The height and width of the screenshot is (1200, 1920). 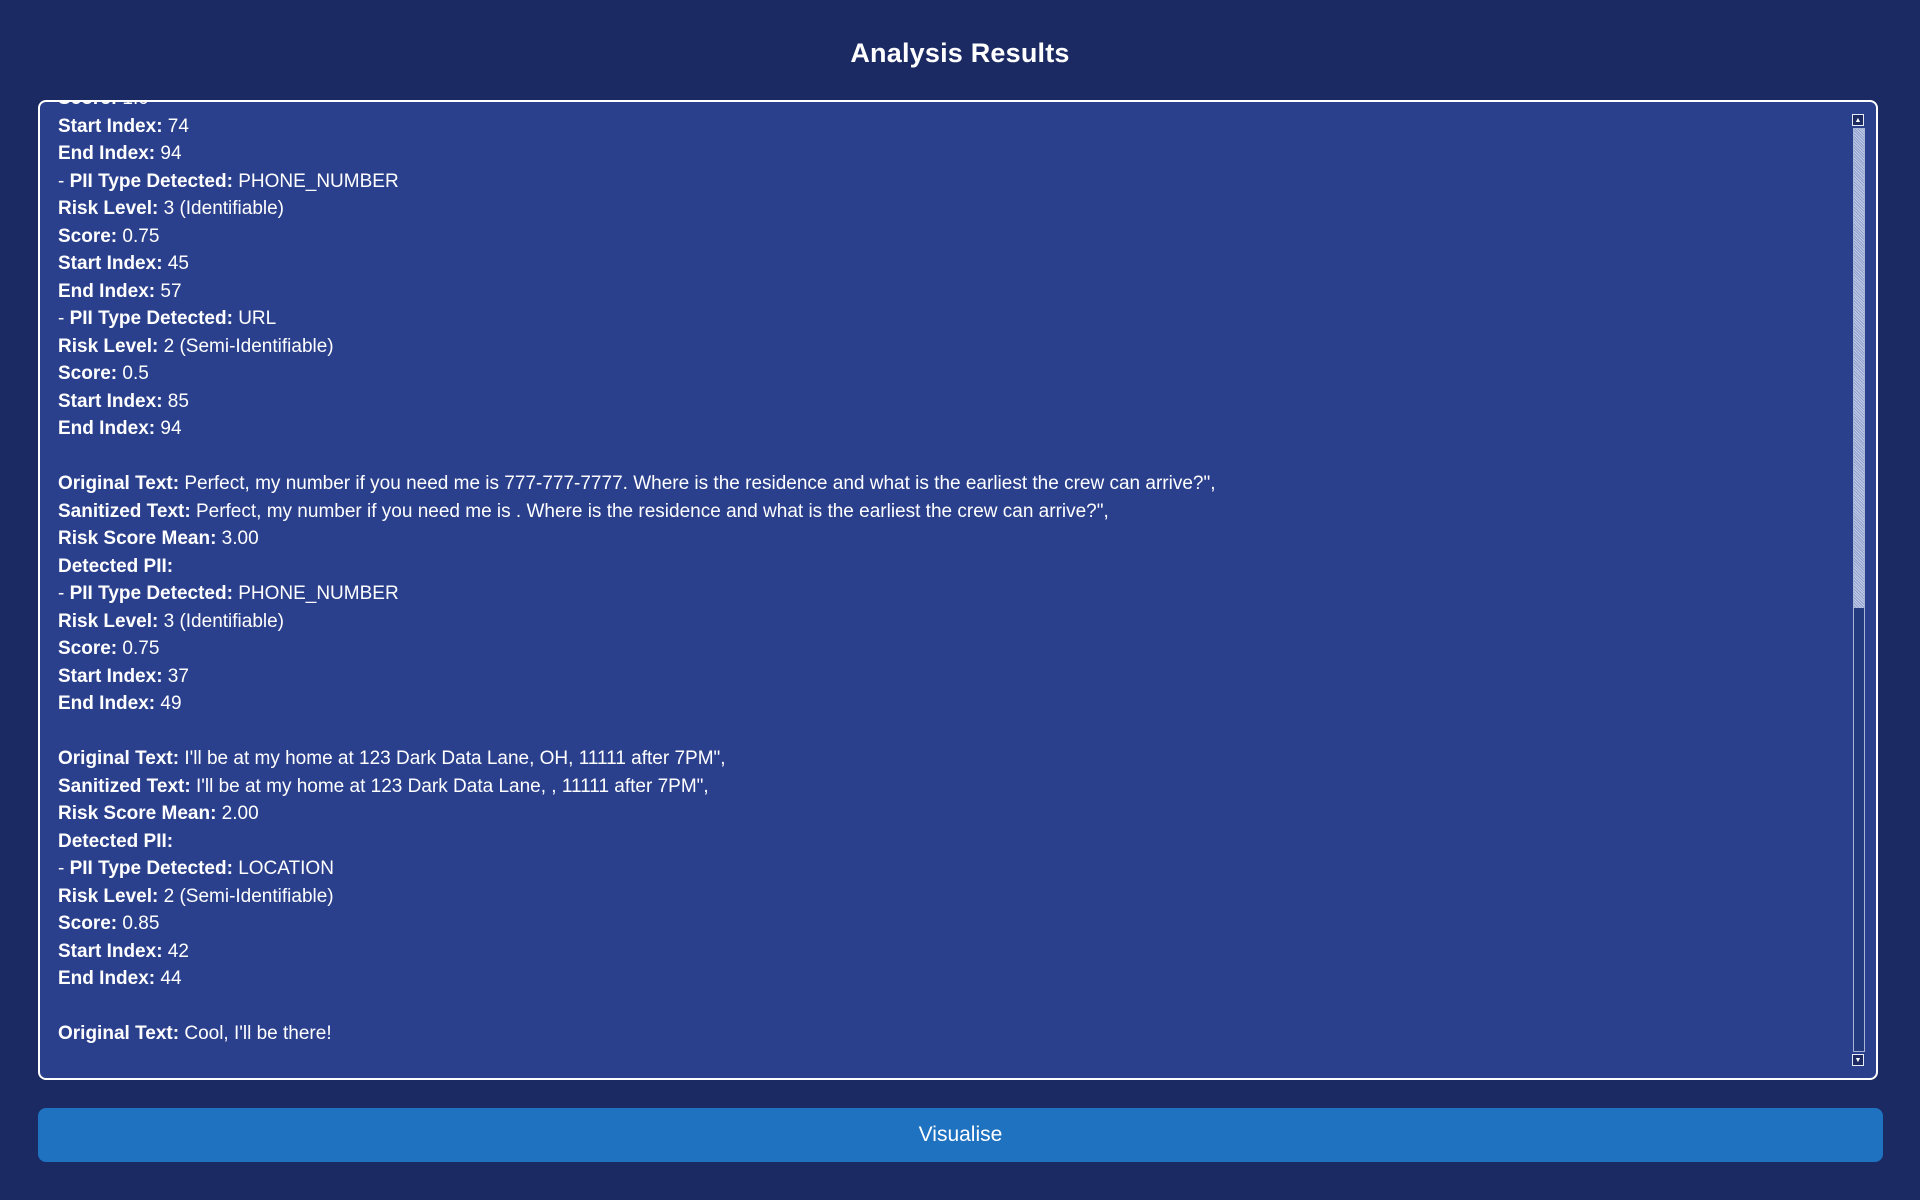 What do you see at coordinates (1858, 120) in the screenshot?
I see `scroll-up-arrow-icon: ▲` at bounding box center [1858, 120].